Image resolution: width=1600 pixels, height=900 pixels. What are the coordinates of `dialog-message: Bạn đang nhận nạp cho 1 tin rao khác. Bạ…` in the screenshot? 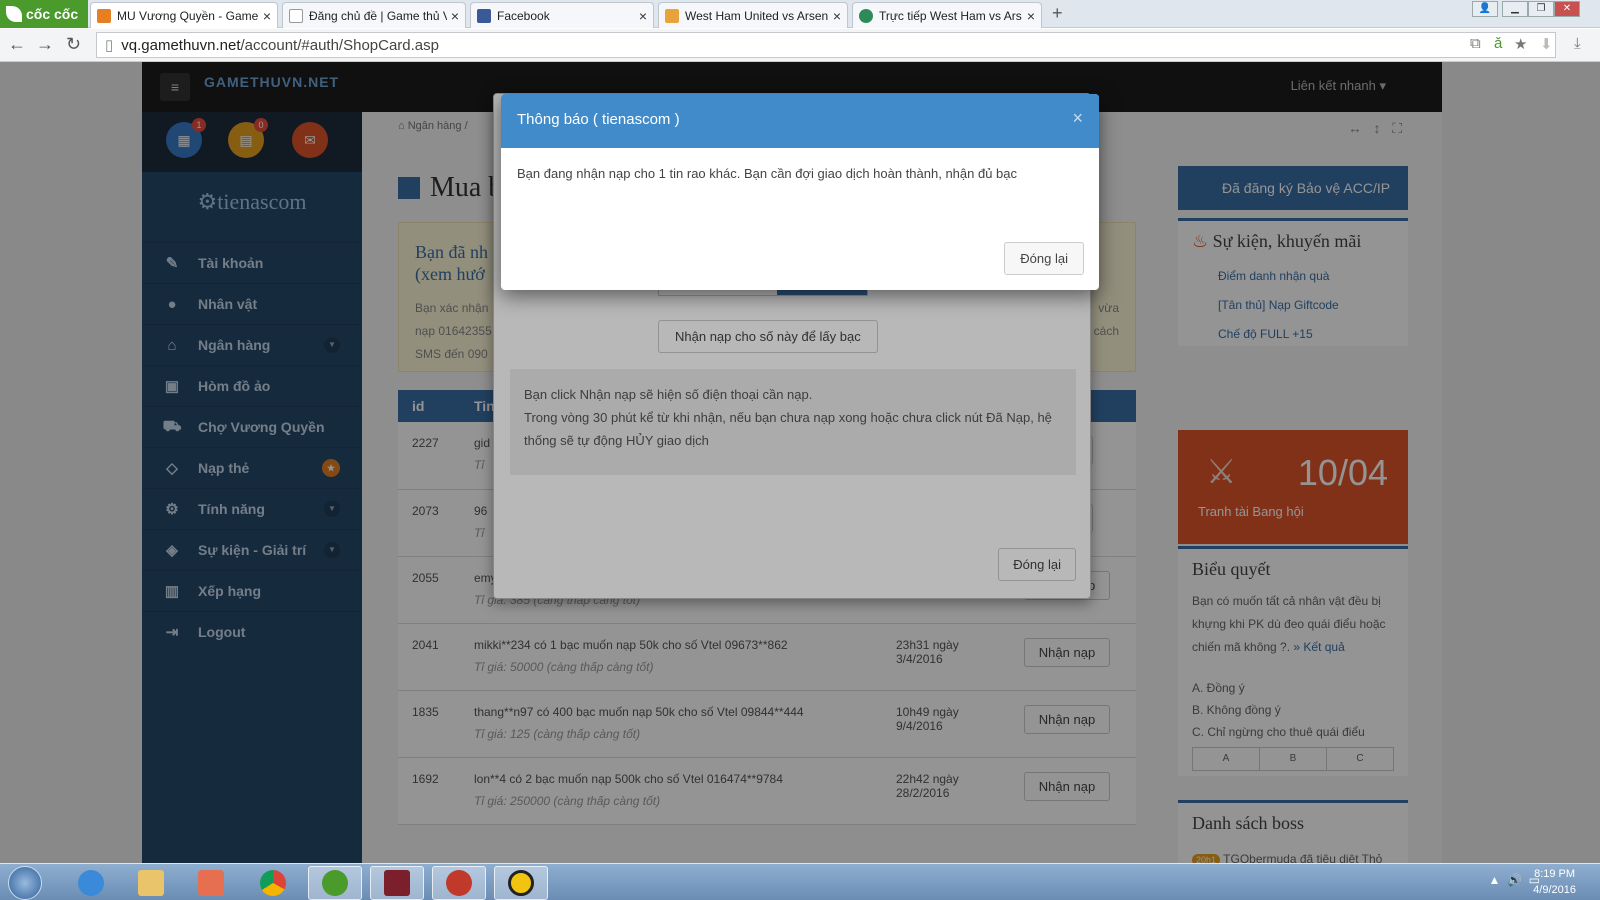 It's located at (767, 173).